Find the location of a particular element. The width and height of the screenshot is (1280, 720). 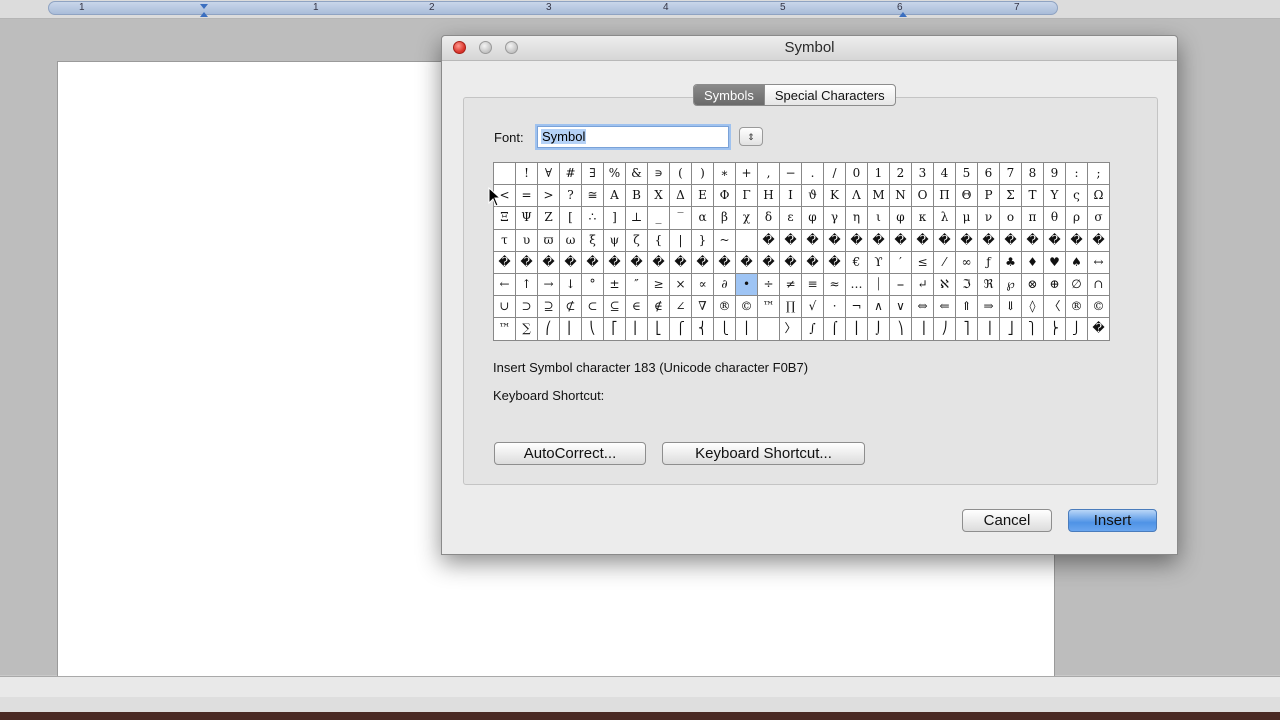

symbol-cell: ≈ is located at coordinates (835, 285).